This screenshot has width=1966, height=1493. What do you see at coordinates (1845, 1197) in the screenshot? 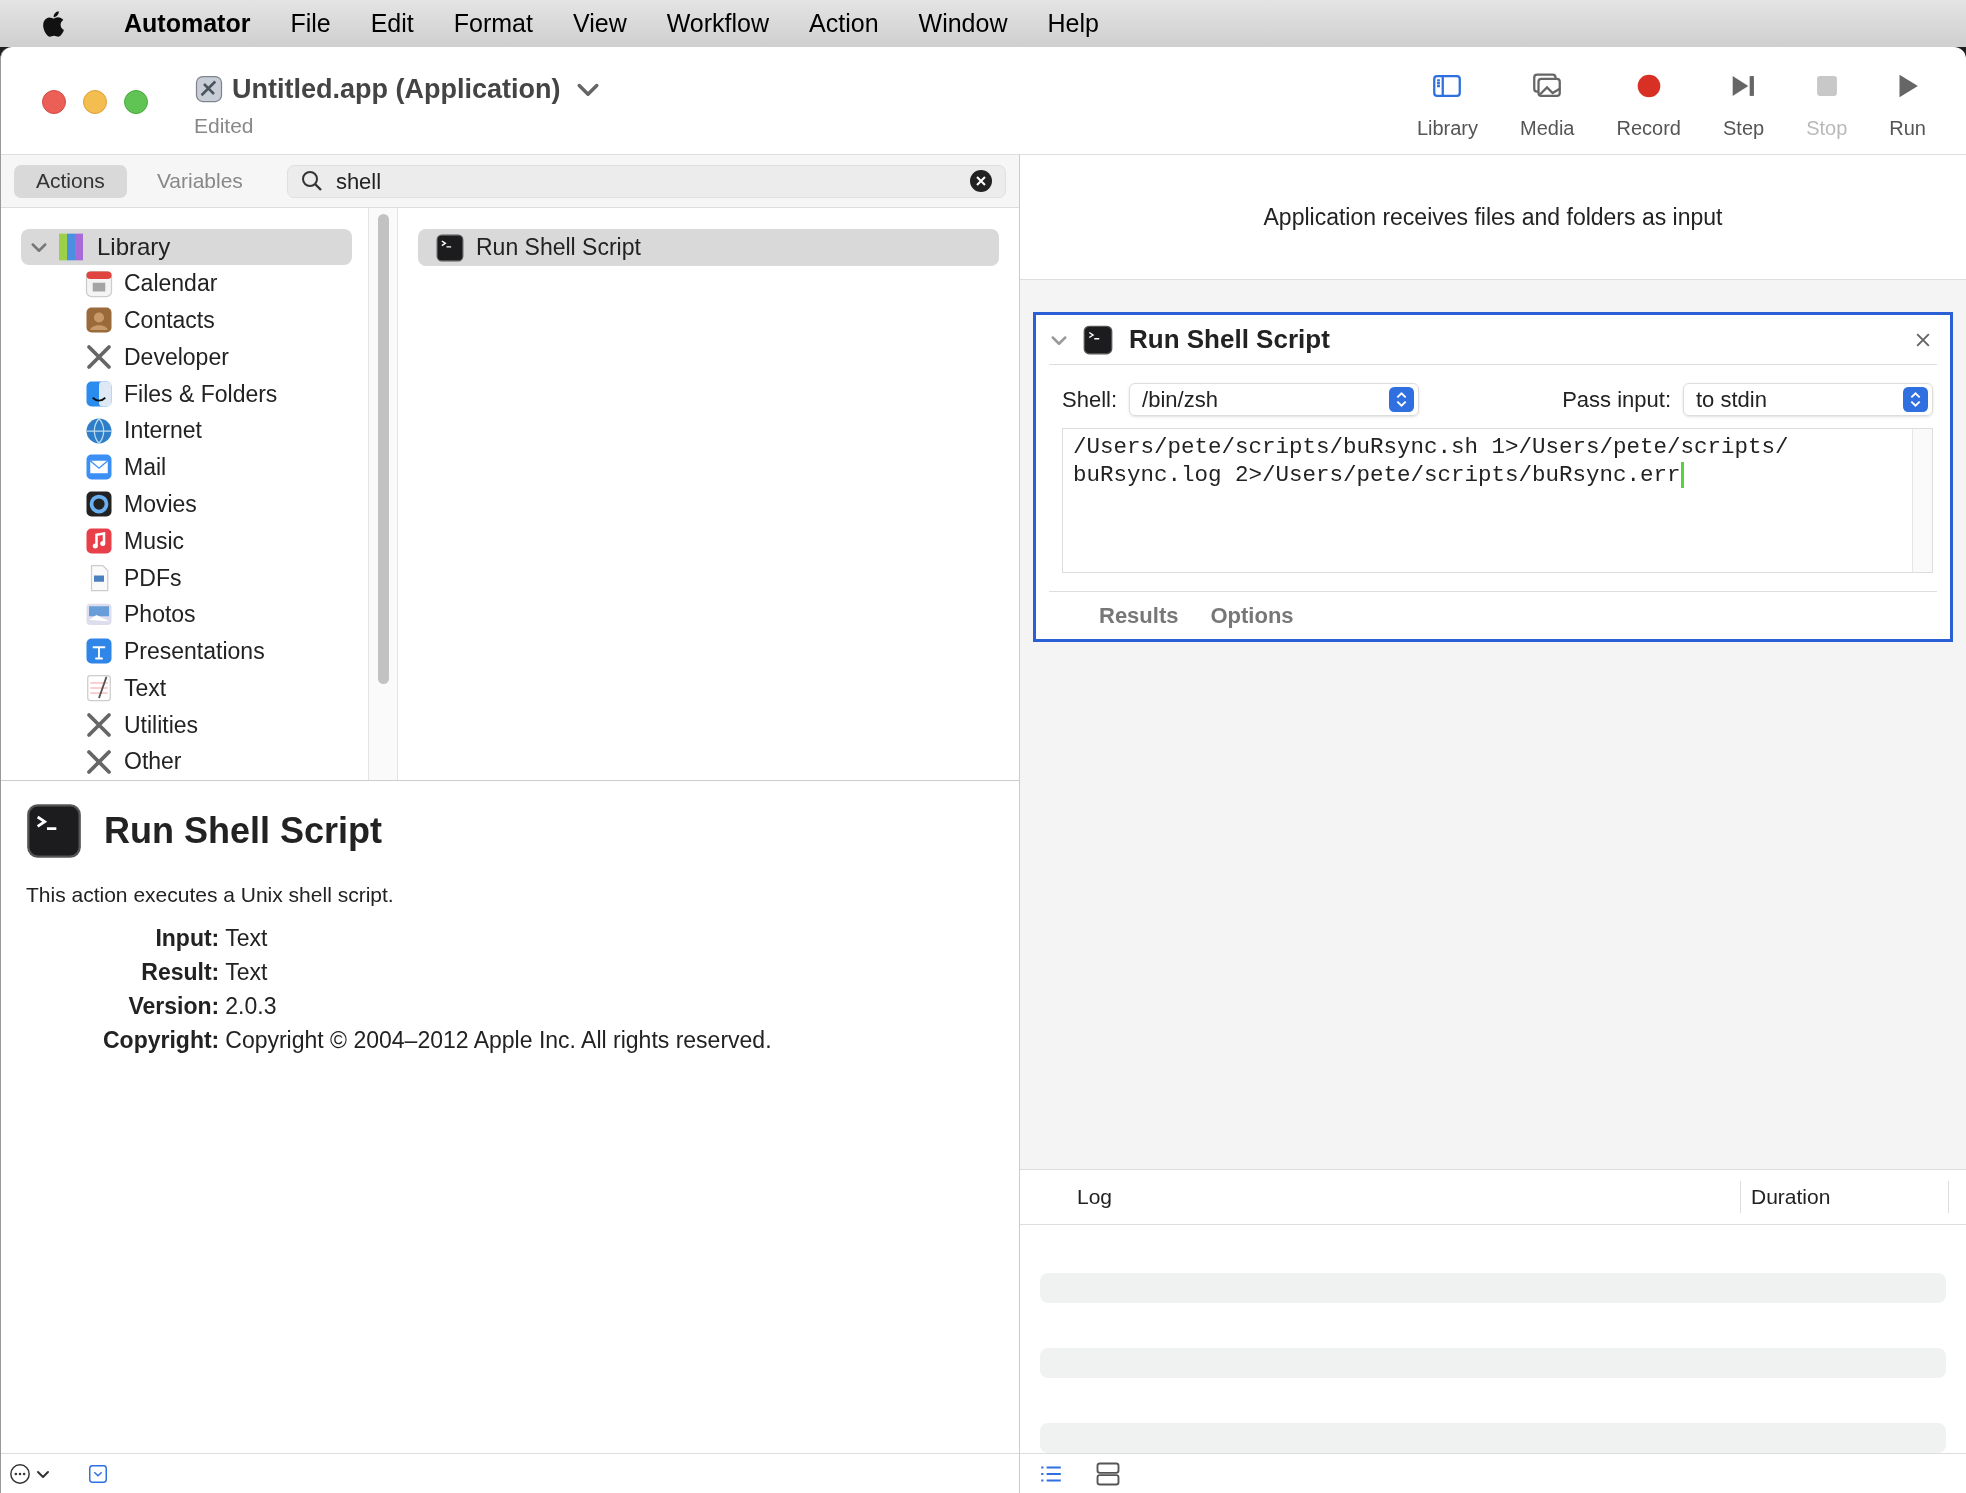
I see `column-header: Duration` at bounding box center [1845, 1197].